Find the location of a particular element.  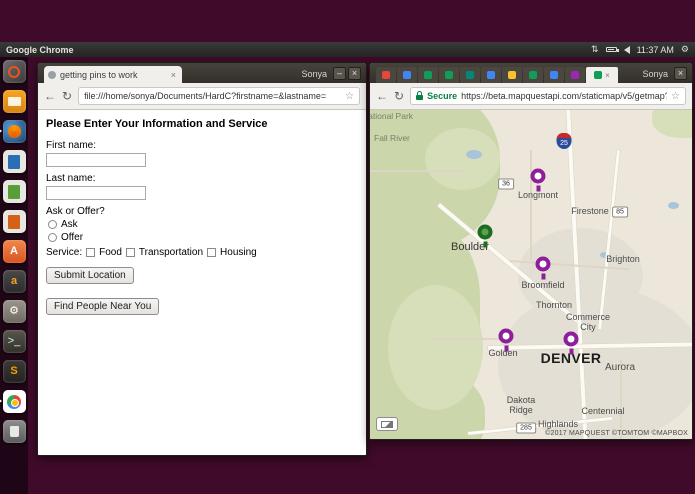

launcher-icon-libreoffice-writer is located at coordinates (14, 161).